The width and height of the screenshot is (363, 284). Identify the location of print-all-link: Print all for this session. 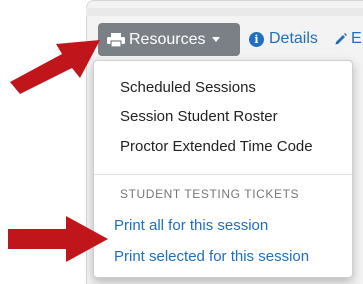
(191, 225).